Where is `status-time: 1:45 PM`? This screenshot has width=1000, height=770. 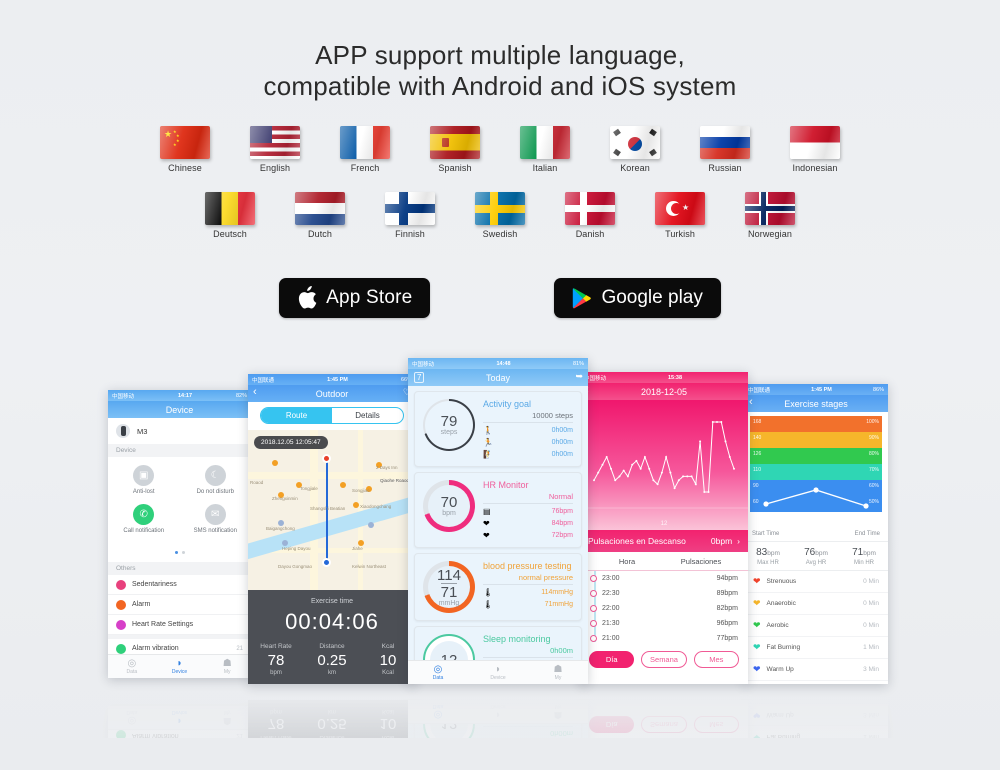 status-time: 1:45 PM is located at coordinates (337, 379).